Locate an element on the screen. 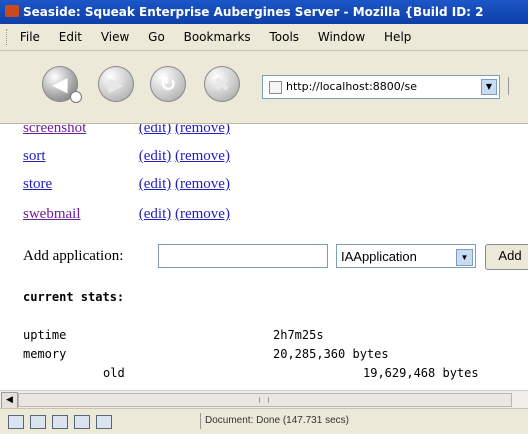 The height and width of the screenshot is (434, 528). scrollbar-thumb is located at coordinates (265, 400).